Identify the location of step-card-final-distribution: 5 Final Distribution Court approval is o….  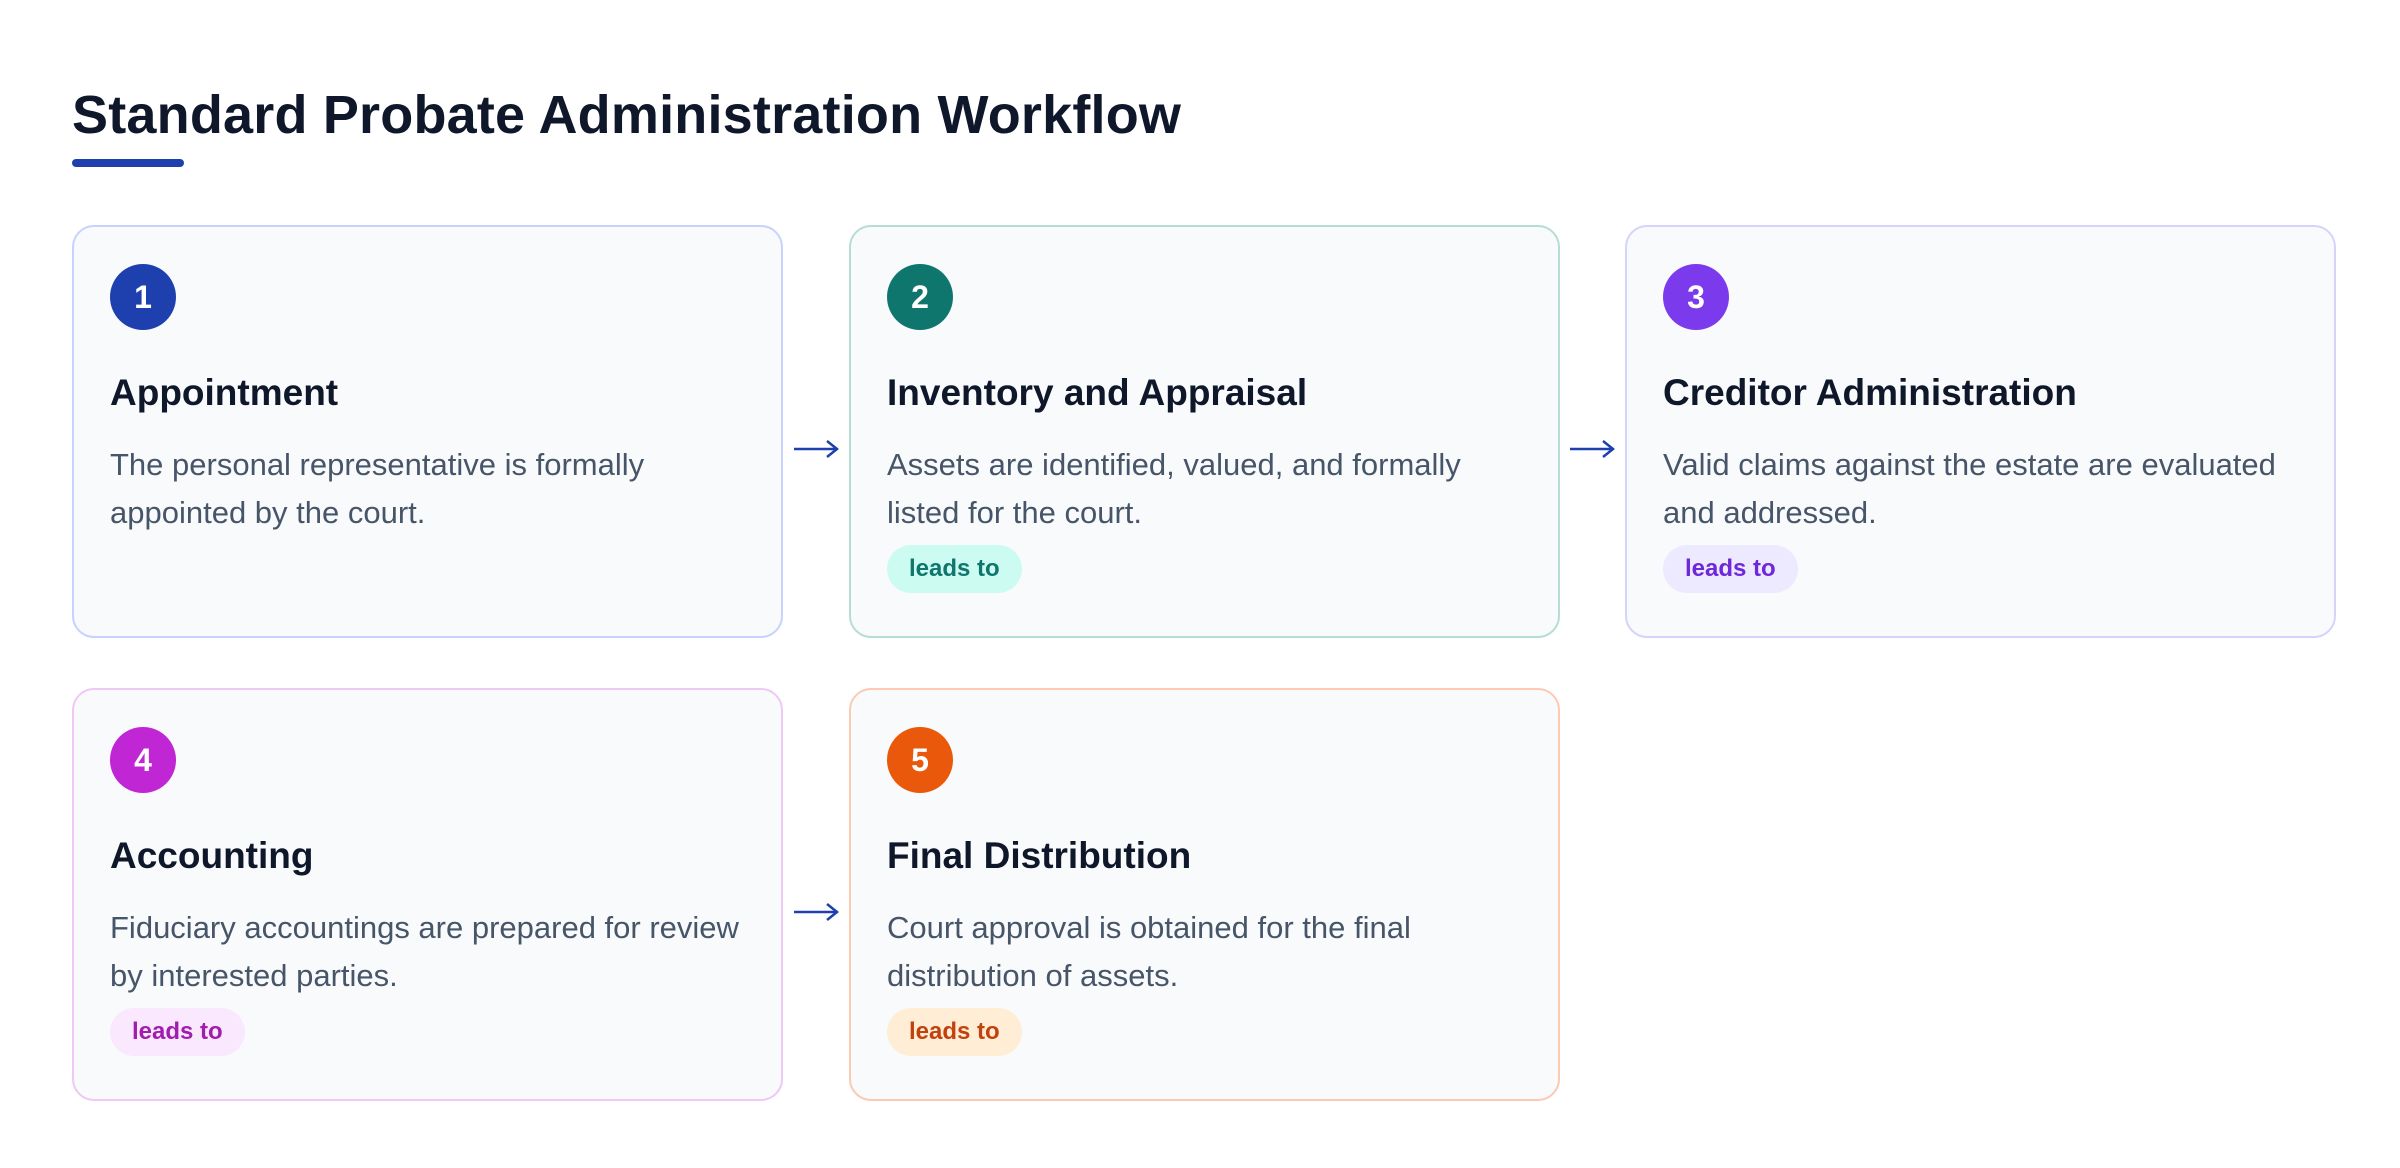
(1204, 894).